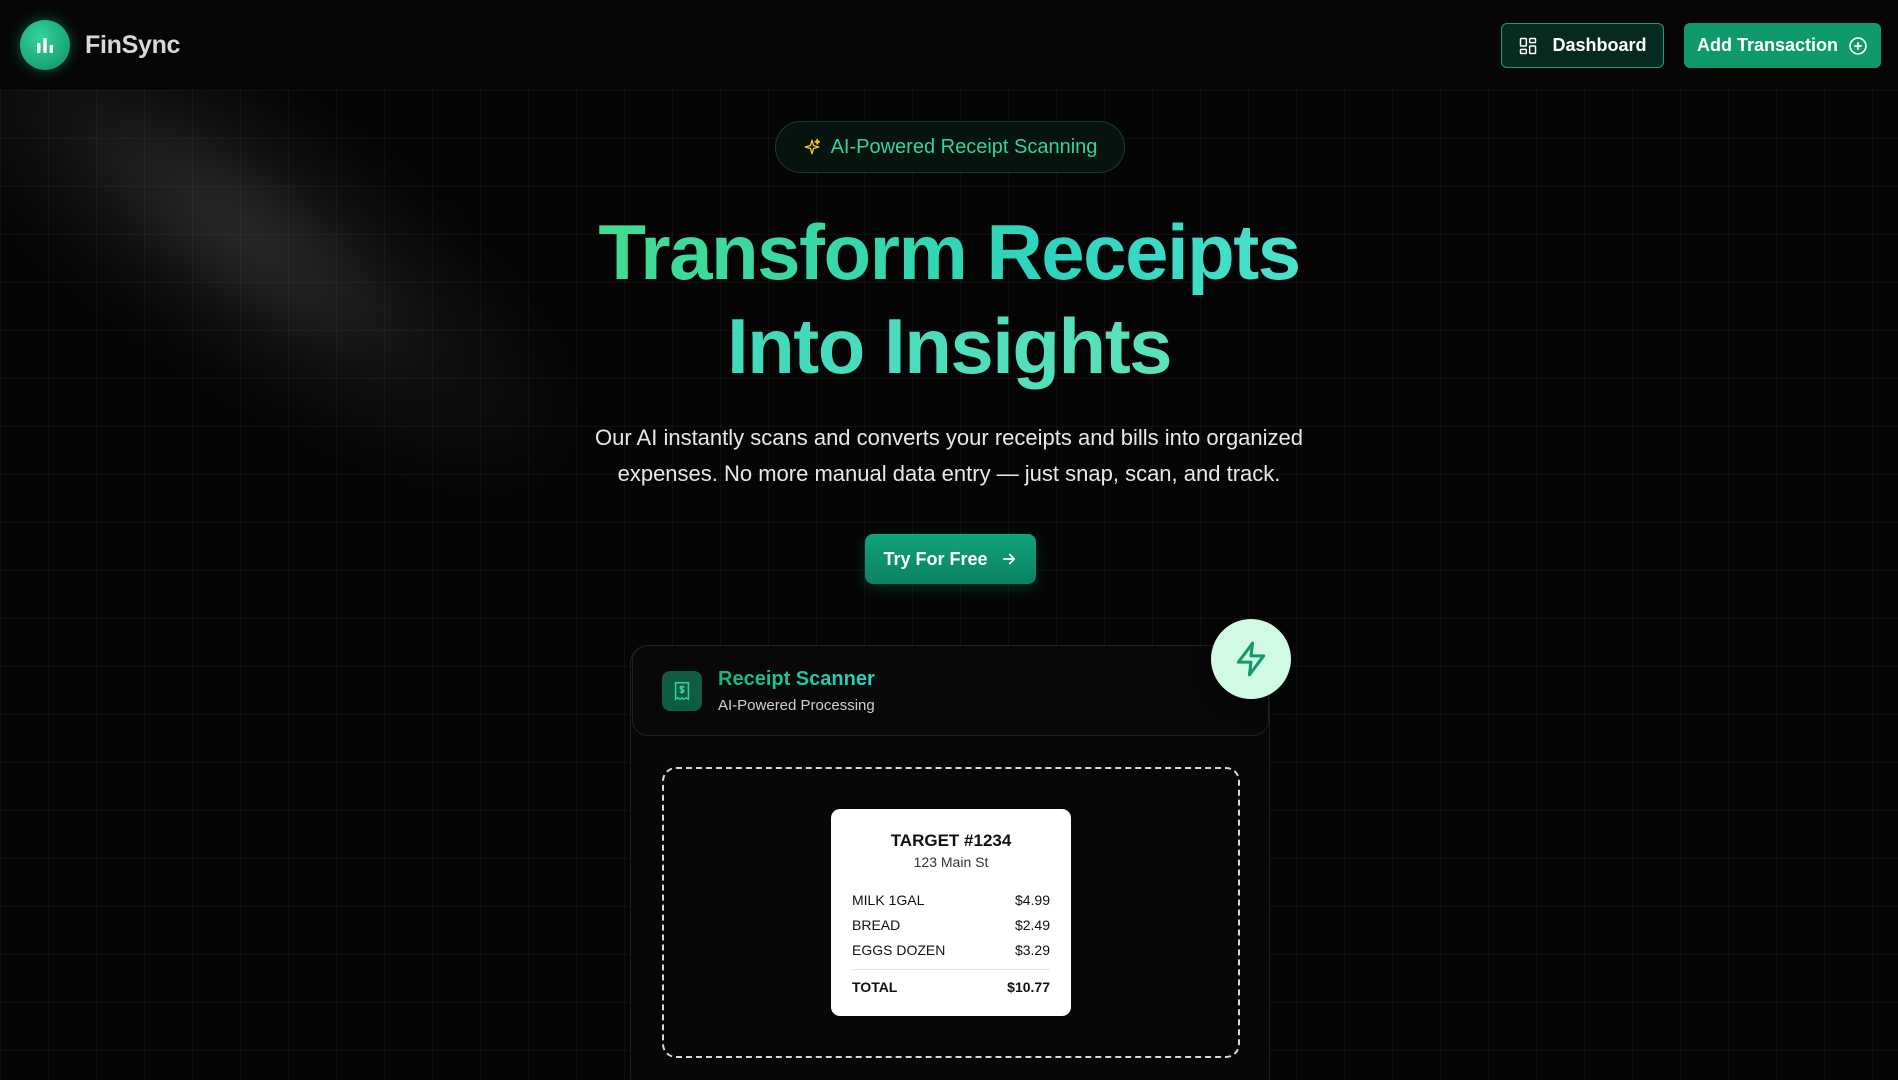  I want to click on receipt-line-item: MILK 1GAL $4.99, so click(951, 900).